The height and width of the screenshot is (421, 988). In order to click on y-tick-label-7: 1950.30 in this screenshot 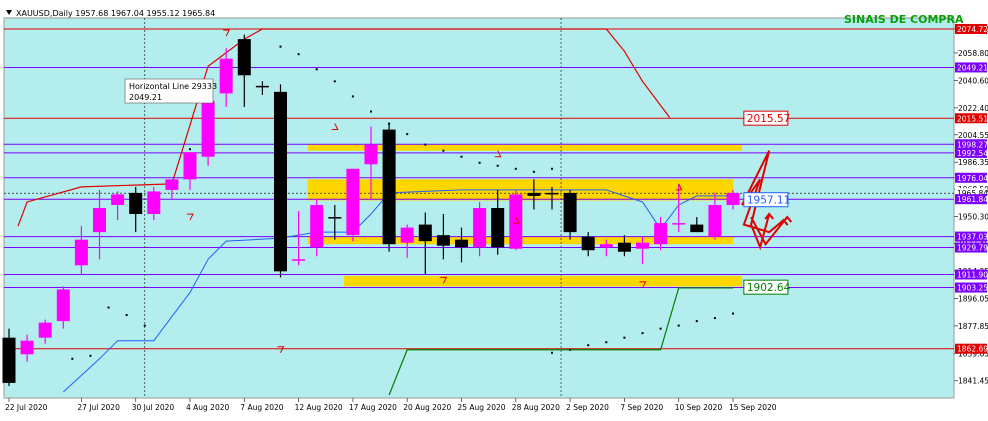, I will do `click(973, 217)`.